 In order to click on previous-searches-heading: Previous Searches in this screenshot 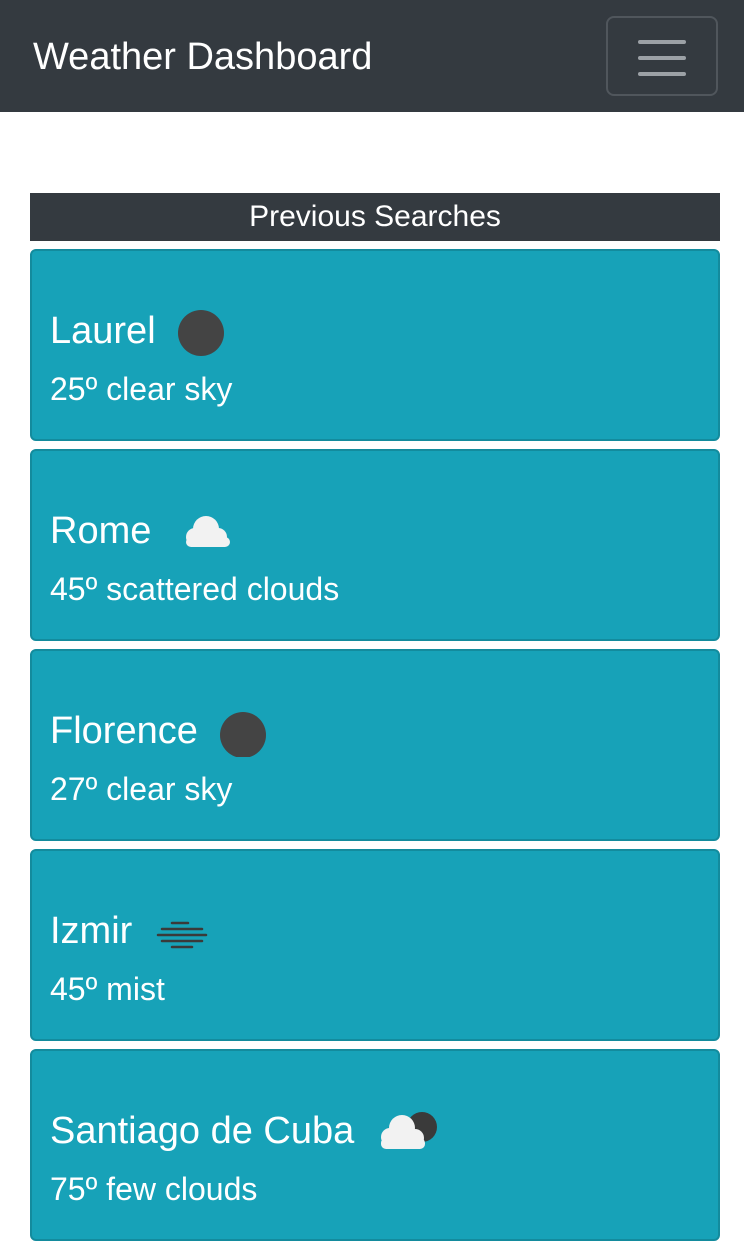, I will do `click(375, 217)`.